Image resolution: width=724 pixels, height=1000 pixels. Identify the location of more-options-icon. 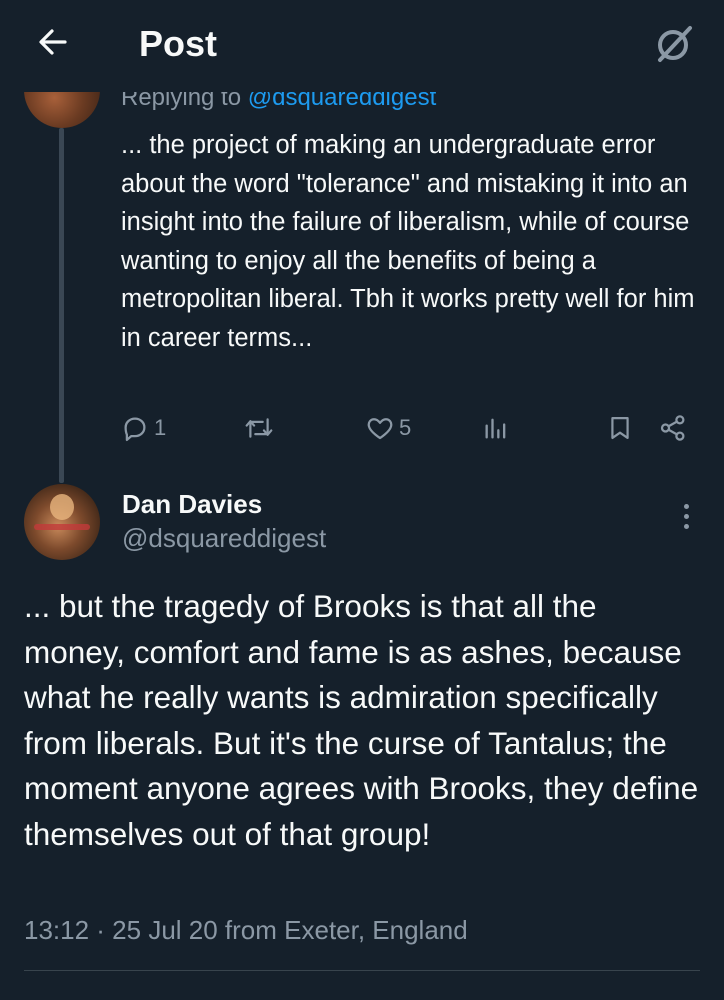
(686, 516).